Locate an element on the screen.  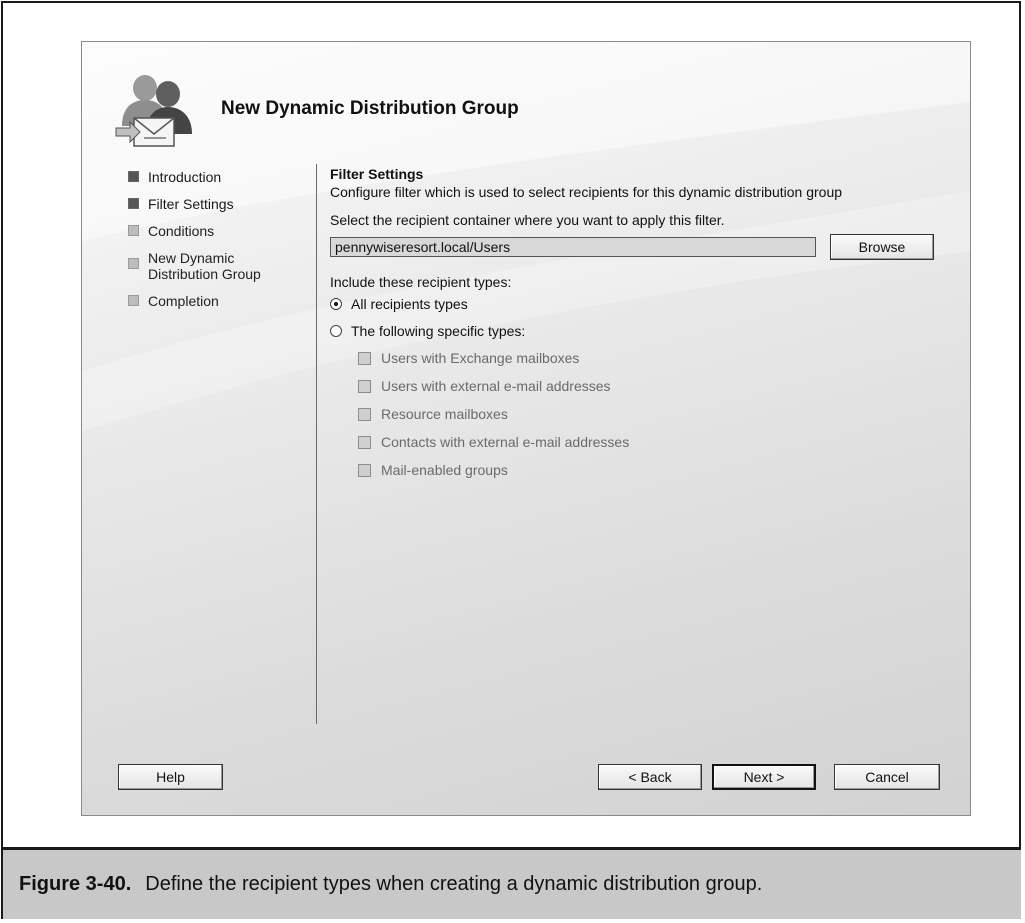
nav-item-label: Conditions is located at coordinates (181, 231).